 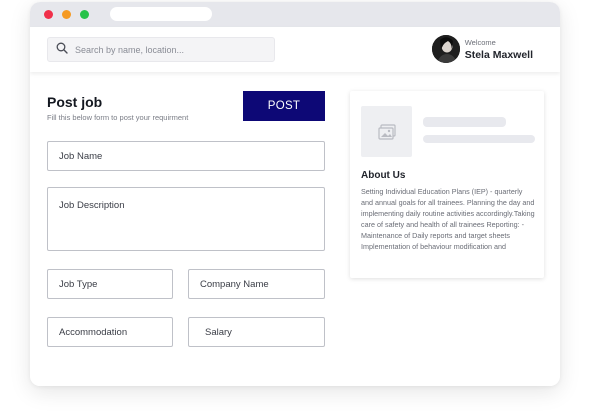 What do you see at coordinates (498, 54) in the screenshot?
I see `user-name: Stela Maxwell` at bounding box center [498, 54].